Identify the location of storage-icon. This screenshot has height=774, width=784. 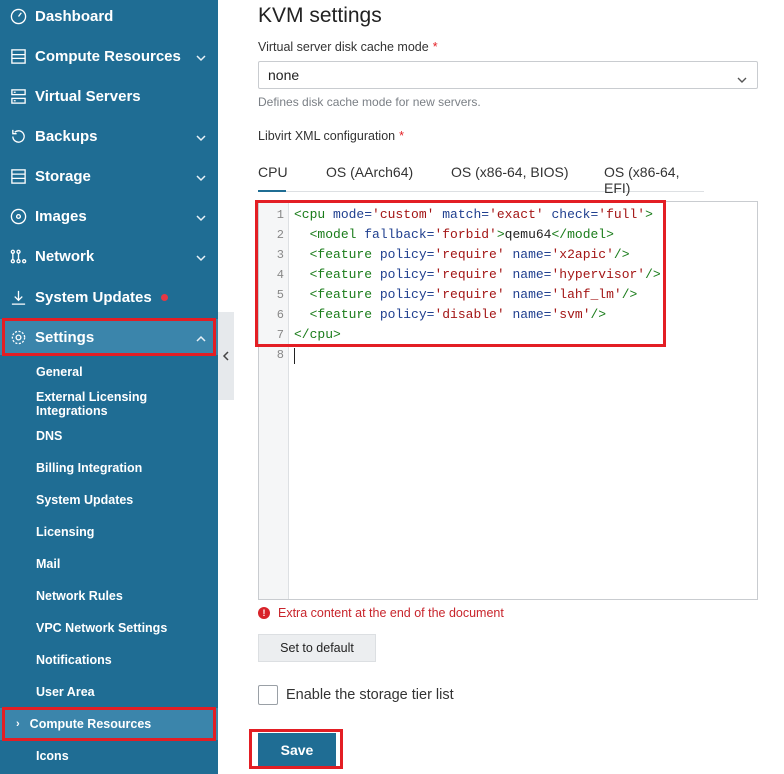
(18, 176).